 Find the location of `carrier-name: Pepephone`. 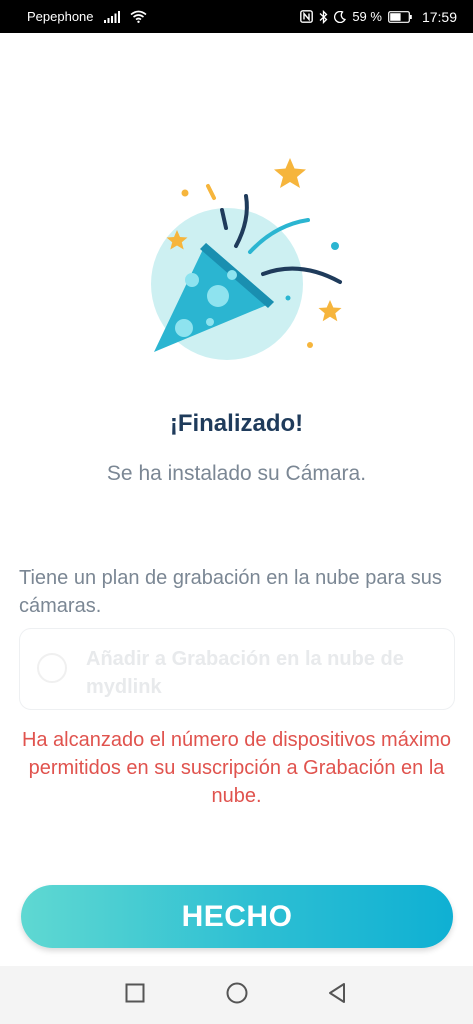

carrier-name: Pepephone is located at coordinates (60, 16).